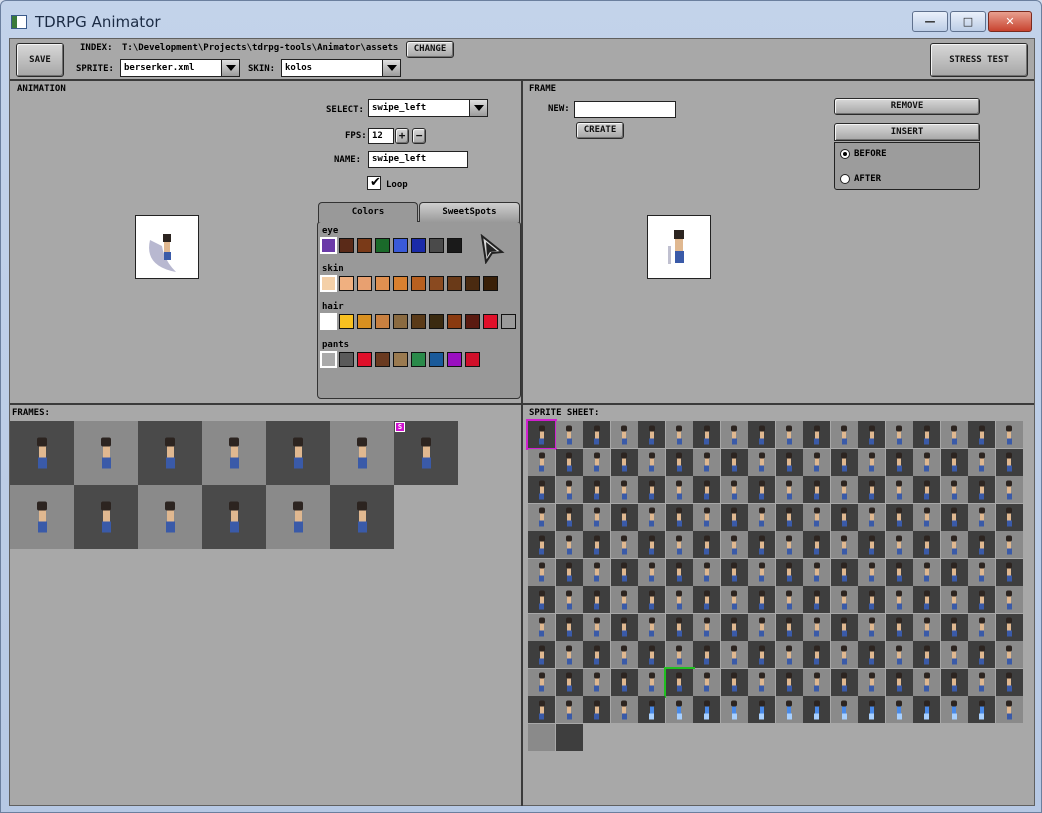  I want to click on stress-test-button: STRESS TEST, so click(979, 60).